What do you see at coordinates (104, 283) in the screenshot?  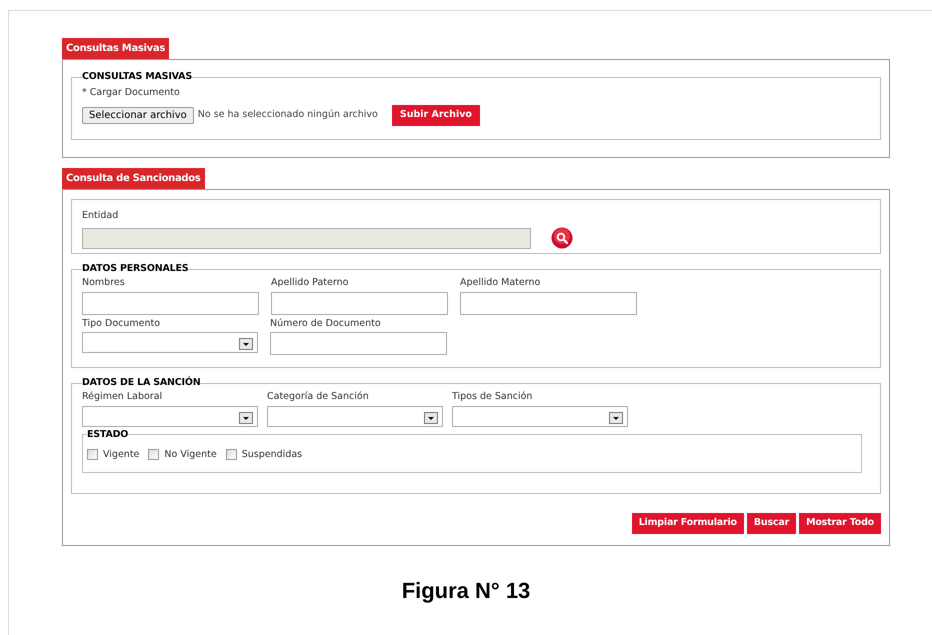 I see `field-label: Nombres` at bounding box center [104, 283].